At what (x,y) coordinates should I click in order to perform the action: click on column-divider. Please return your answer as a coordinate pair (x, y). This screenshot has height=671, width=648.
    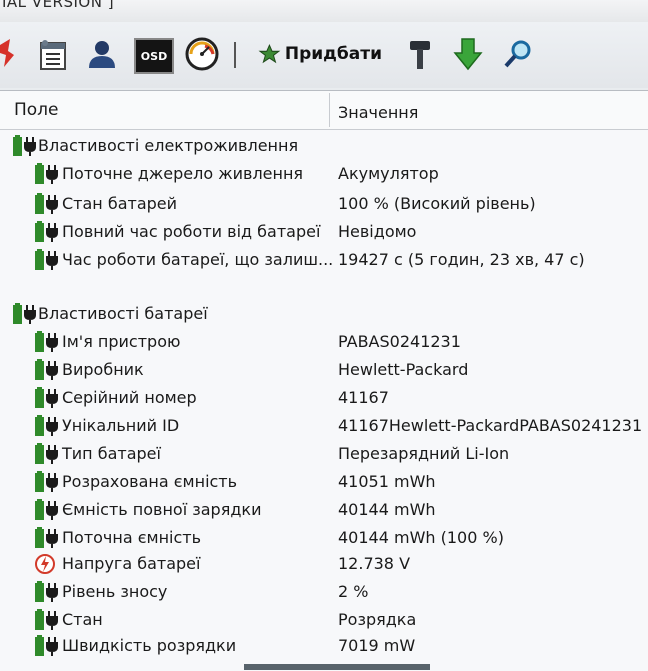
    Looking at the image, I should click on (329, 110).